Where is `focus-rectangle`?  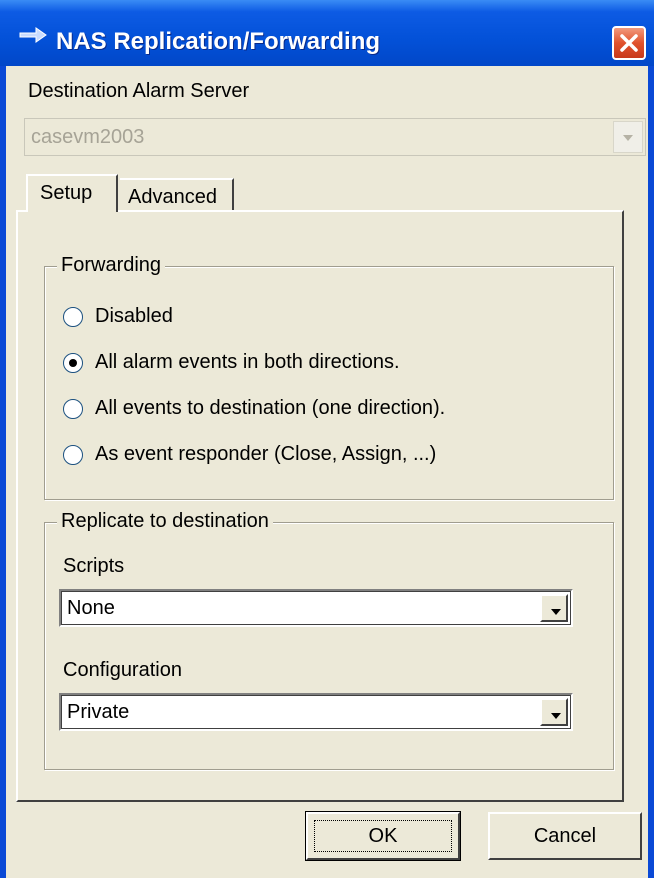 focus-rectangle is located at coordinates (383, 836).